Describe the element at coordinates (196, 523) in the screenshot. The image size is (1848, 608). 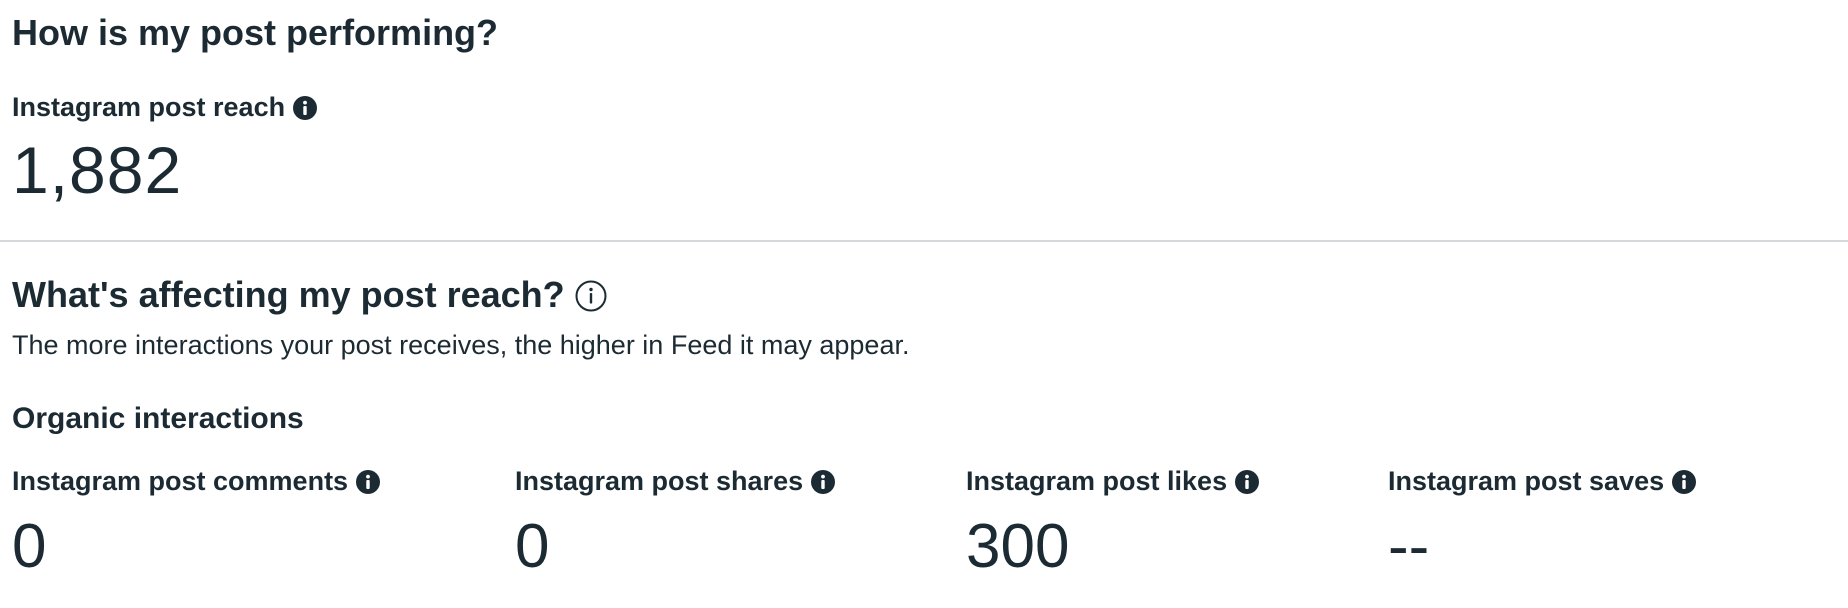
I see `metric-comments: Instagram post comments 0` at that location.